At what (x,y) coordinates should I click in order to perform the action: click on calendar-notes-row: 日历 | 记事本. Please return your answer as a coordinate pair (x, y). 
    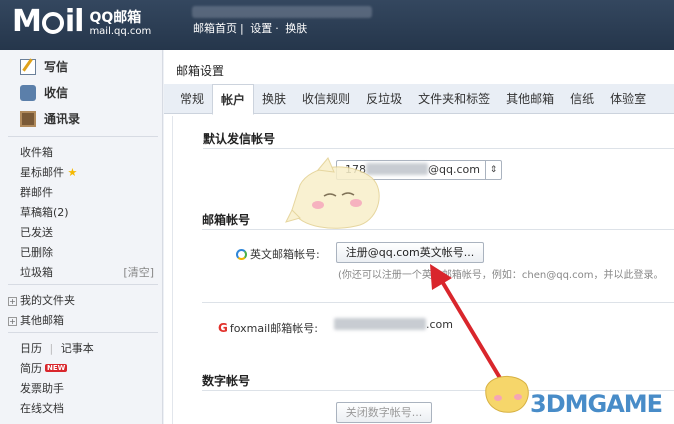
    Looking at the image, I should click on (57, 348).